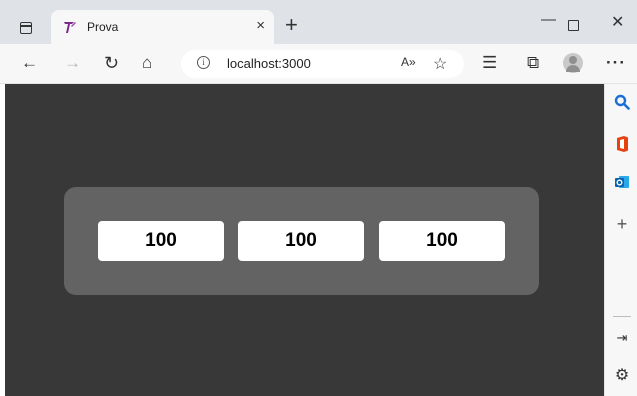 The width and height of the screenshot is (637, 396). I want to click on tab-strip: Prova × + — ✕, so click(318, 22).